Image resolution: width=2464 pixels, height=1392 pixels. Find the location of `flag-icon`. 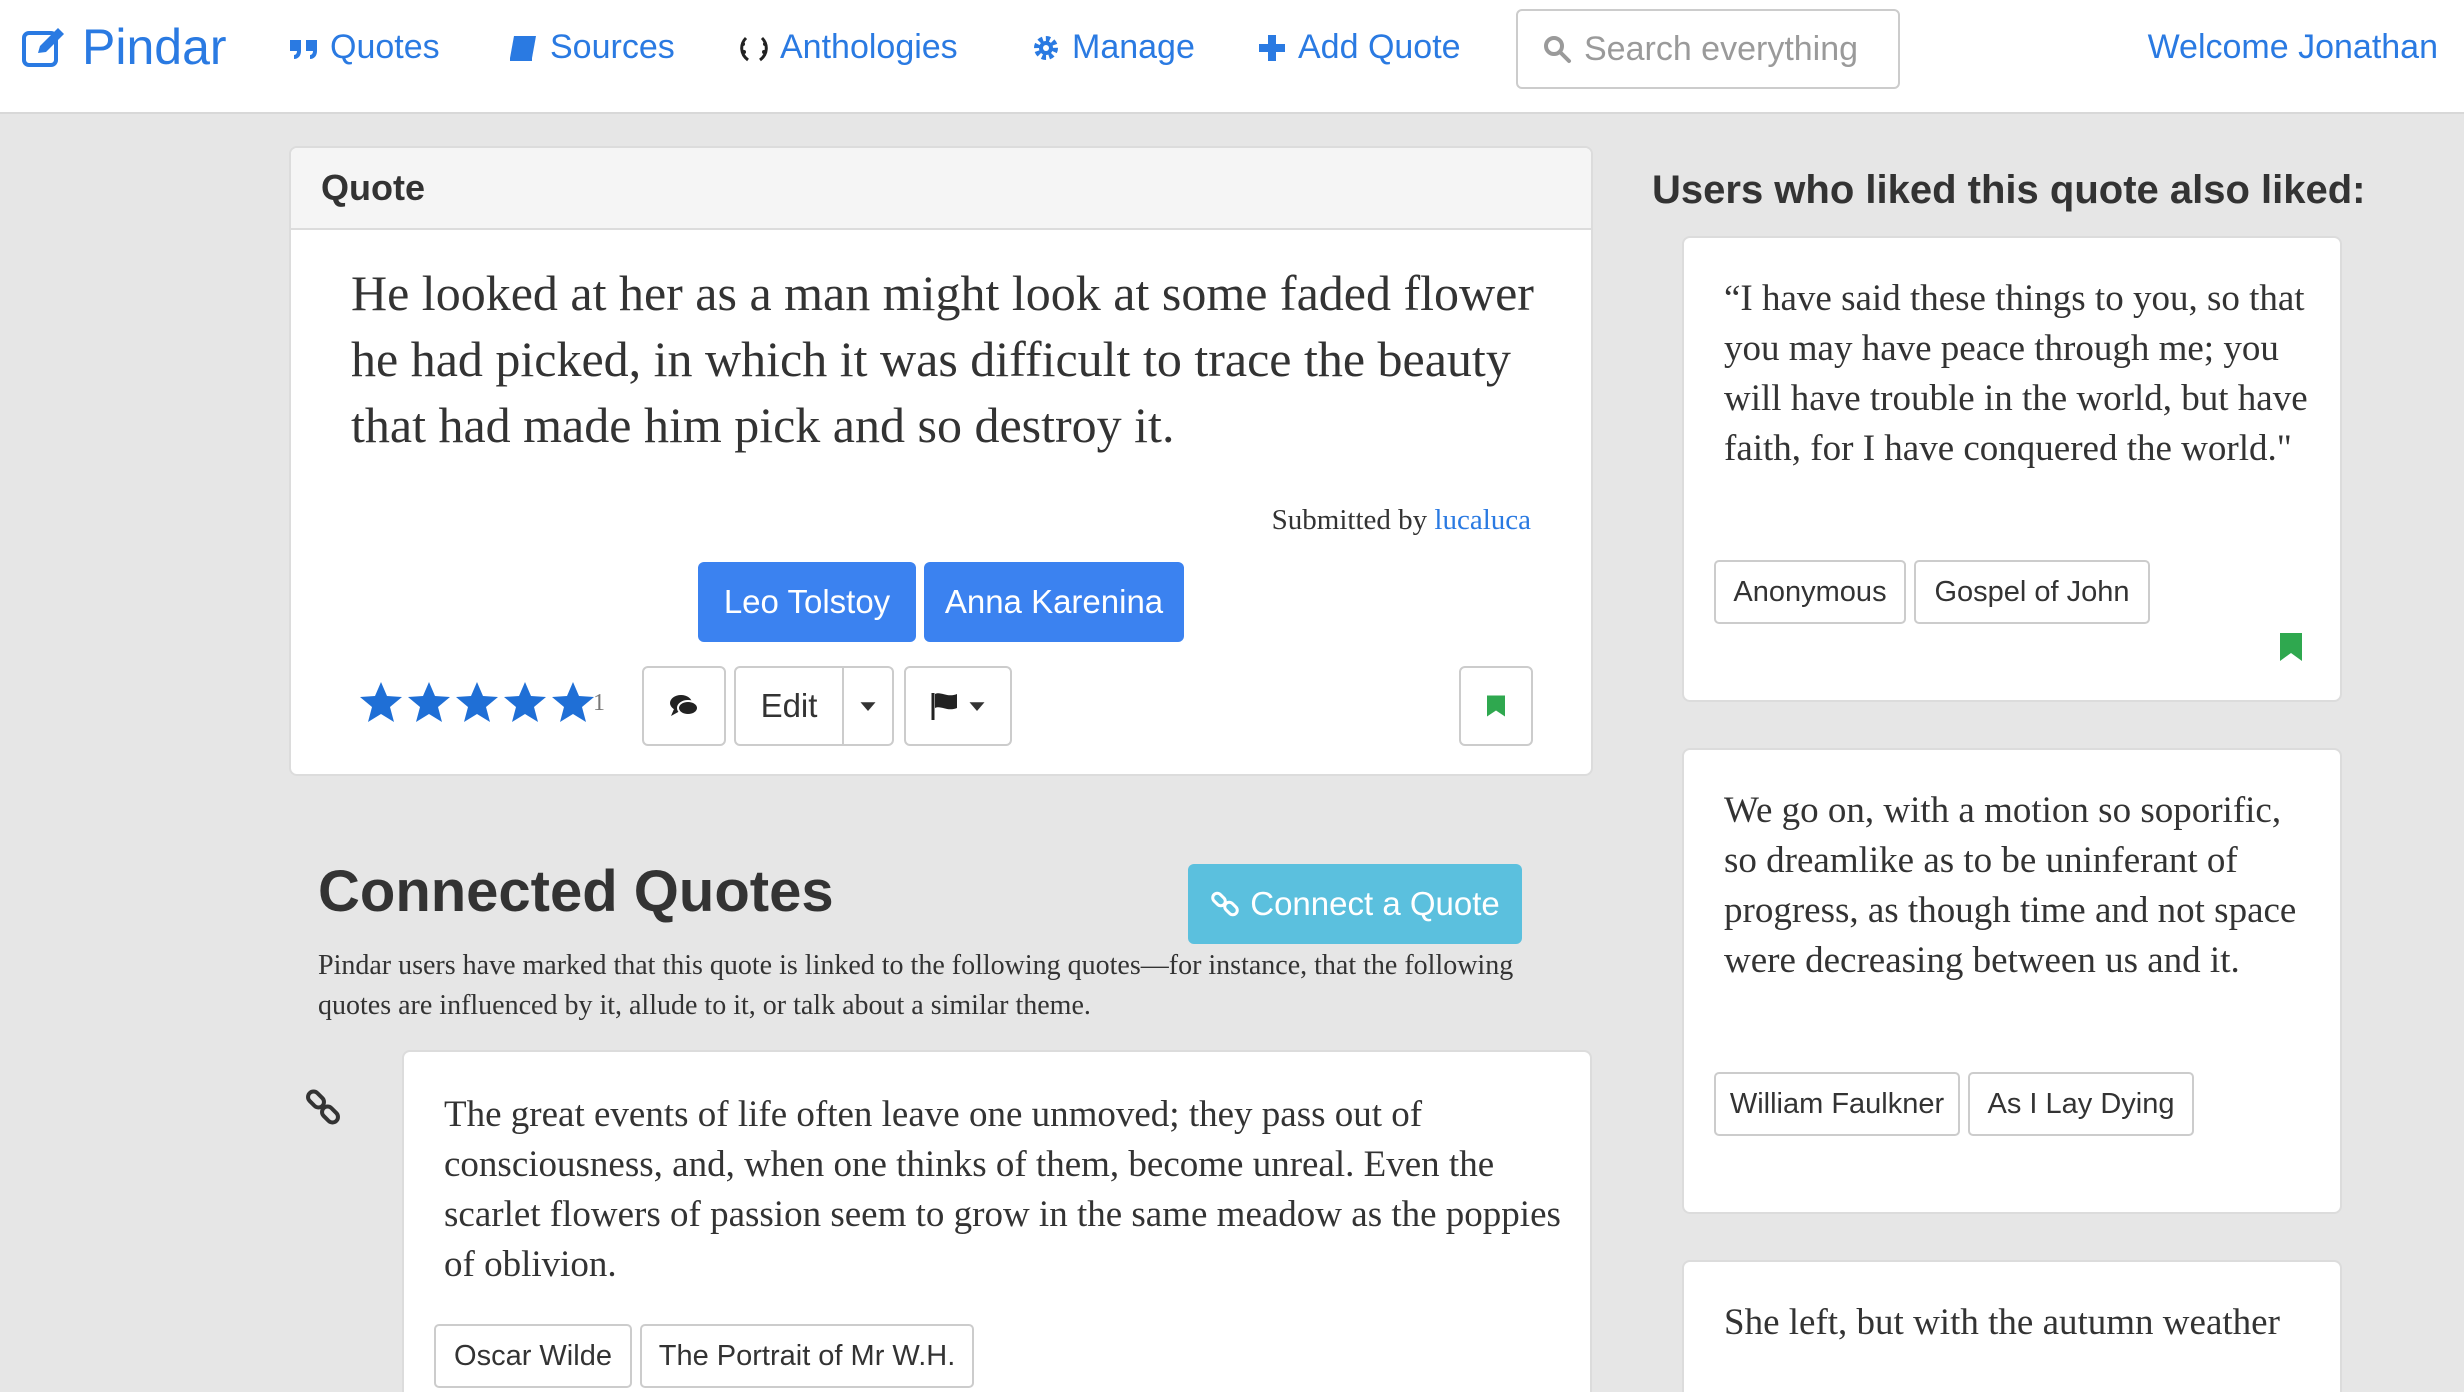

flag-icon is located at coordinates (944, 706).